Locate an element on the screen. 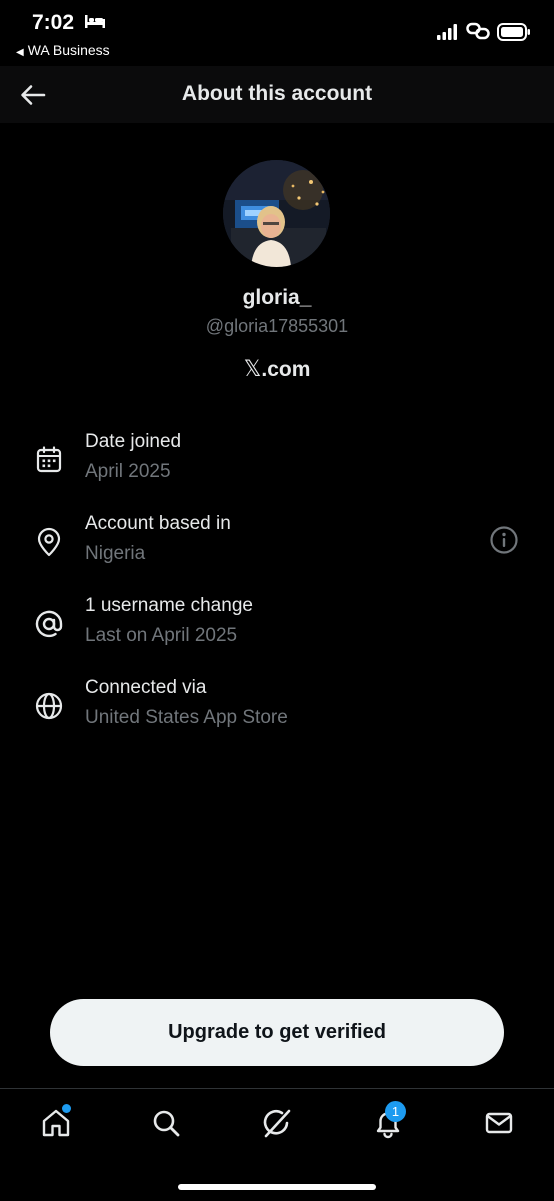 The width and height of the screenshot is (554, 1201). back-triangle-icon: ◀ is located at coordinates (20, 52).